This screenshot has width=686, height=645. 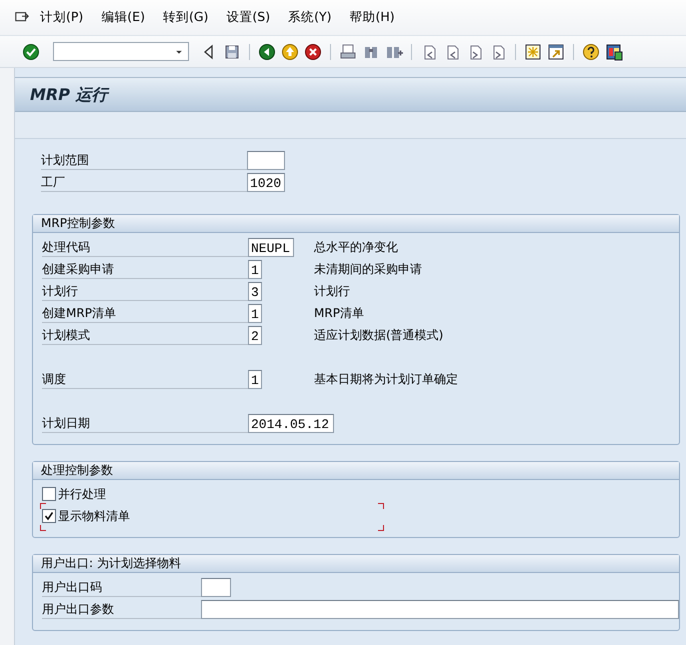 I want to click on save-icon, so click(x=232, y=51).